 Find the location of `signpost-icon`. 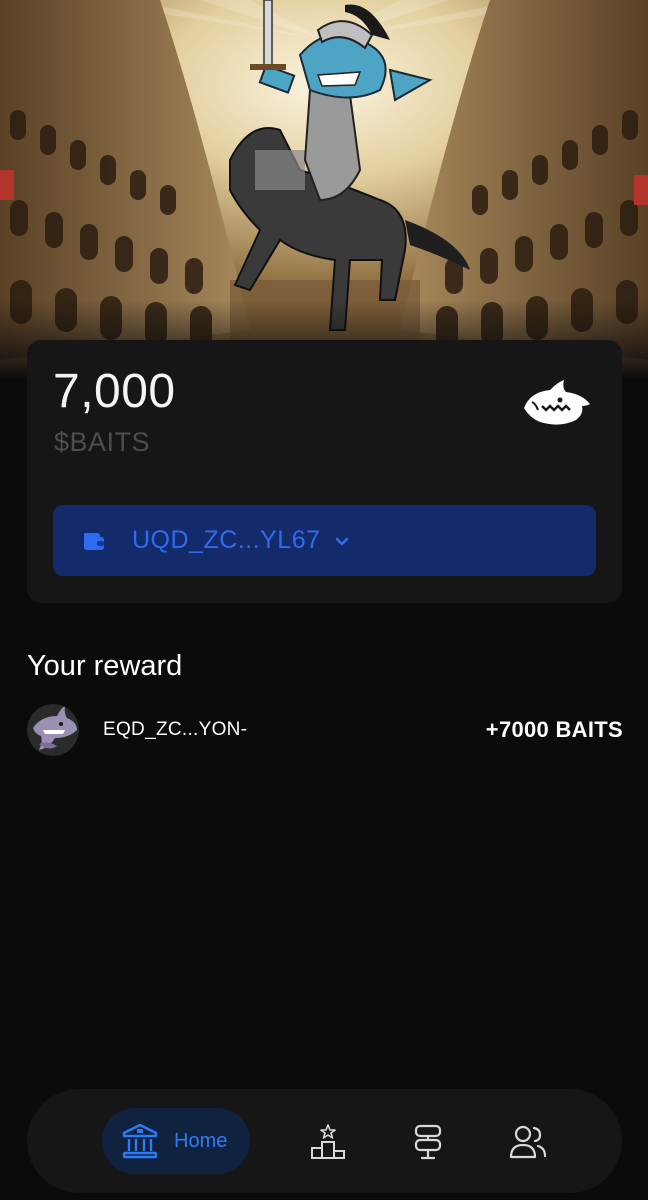

signpost-icon is located at coordinates (428, 1142).